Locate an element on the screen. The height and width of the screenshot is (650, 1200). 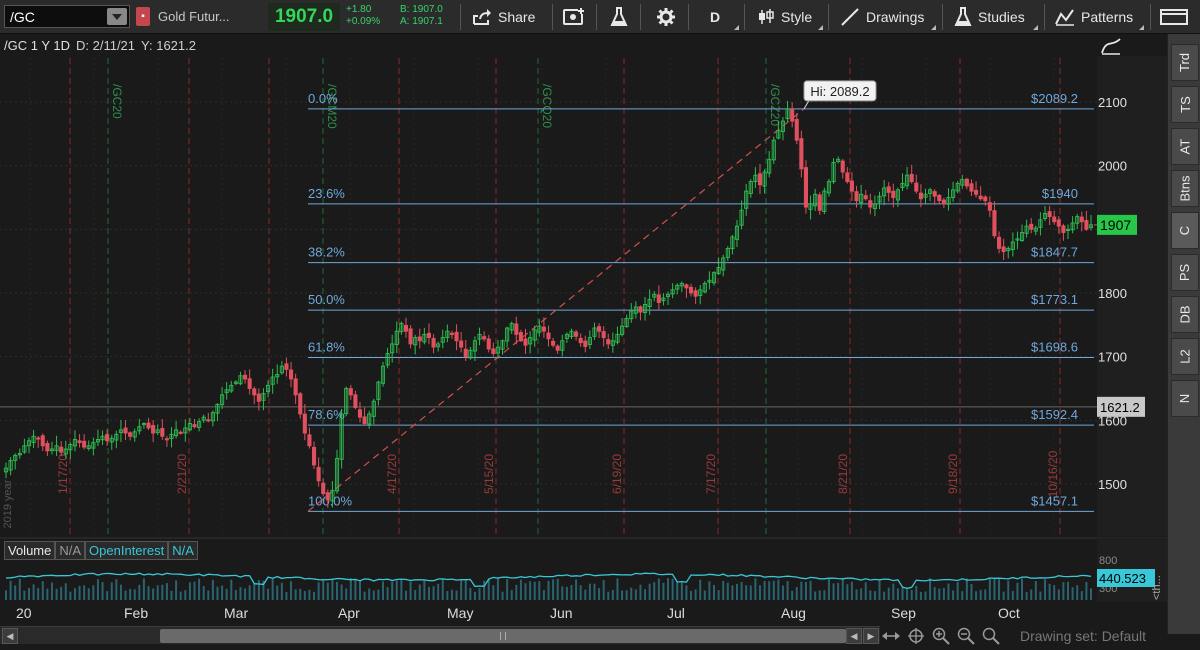
time-scrollbar: ◀ ◀ ▶ is located at coordinates (440, 635).